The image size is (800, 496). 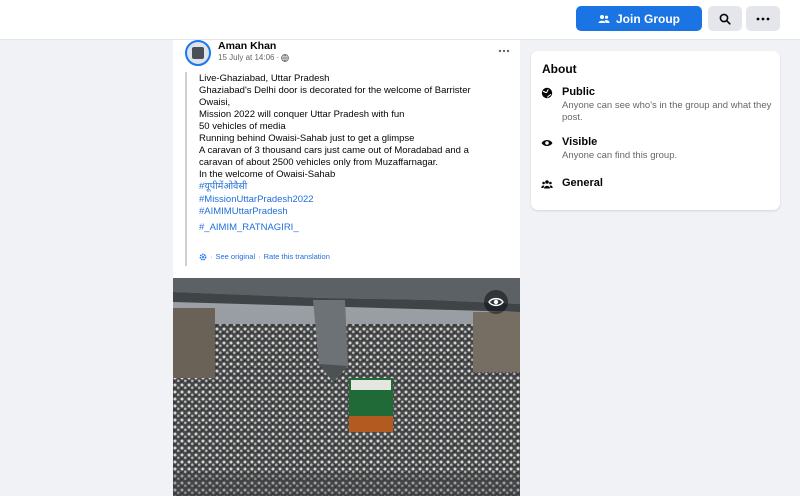 I want to click on see-original-link: See original, so click(x=236, y=256).